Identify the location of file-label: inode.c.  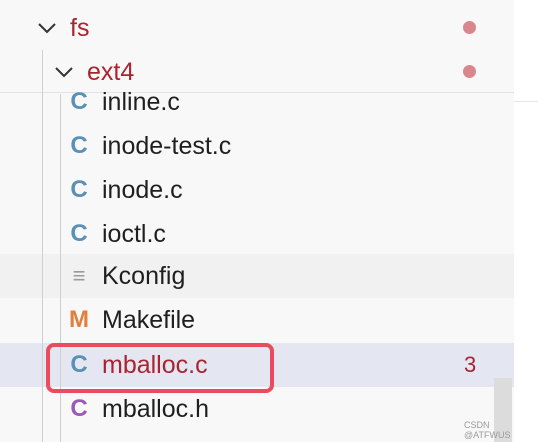
(142, 190).